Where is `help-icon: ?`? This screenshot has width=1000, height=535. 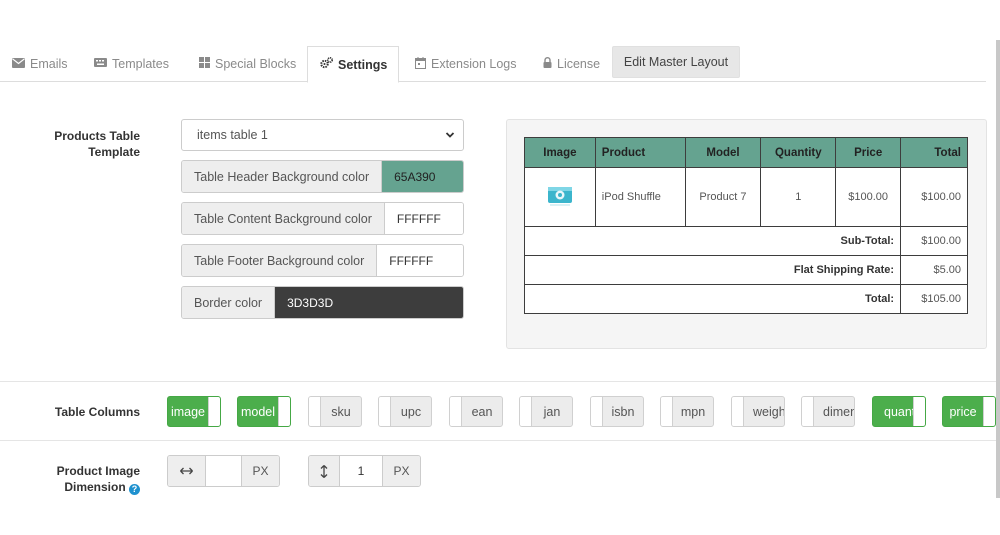 help-icon: ? is located at coordinates (134, 489).